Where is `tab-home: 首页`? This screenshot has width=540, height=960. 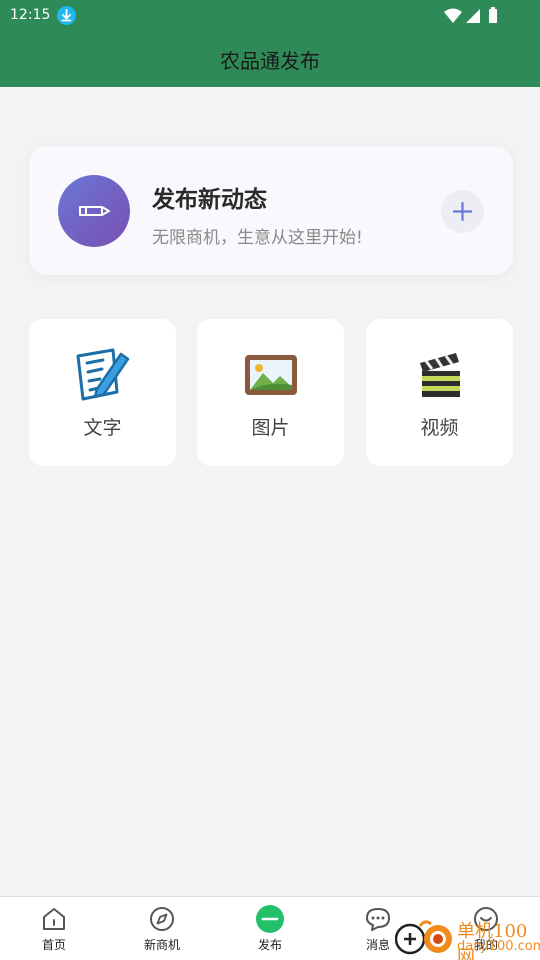
tab-home: 首页 is located at coordinates (54, 929).